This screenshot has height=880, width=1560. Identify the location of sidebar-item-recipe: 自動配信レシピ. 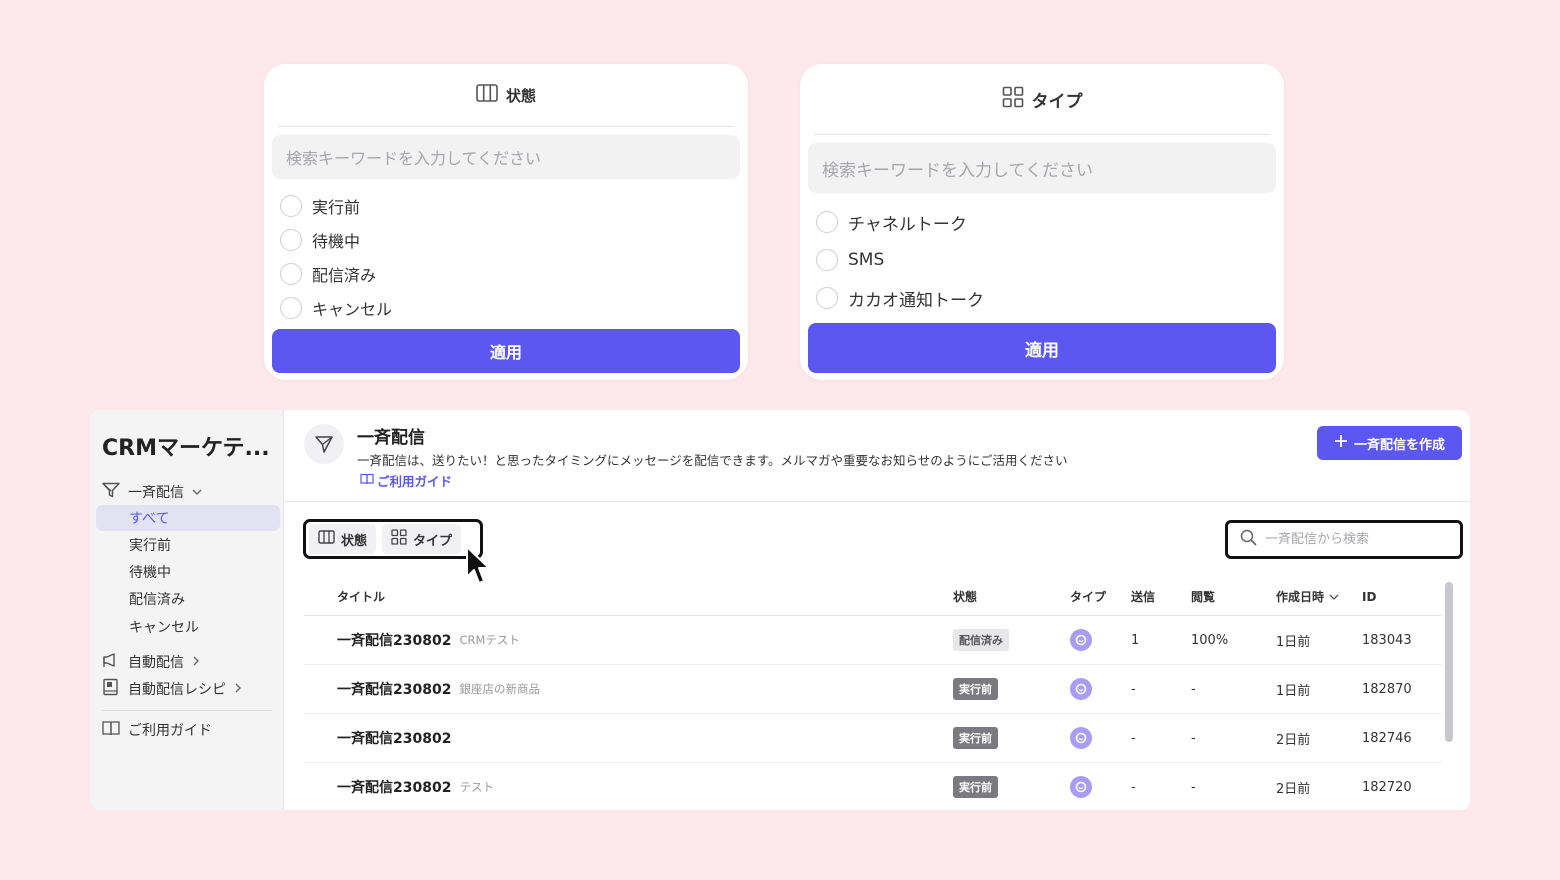
(172, 689).